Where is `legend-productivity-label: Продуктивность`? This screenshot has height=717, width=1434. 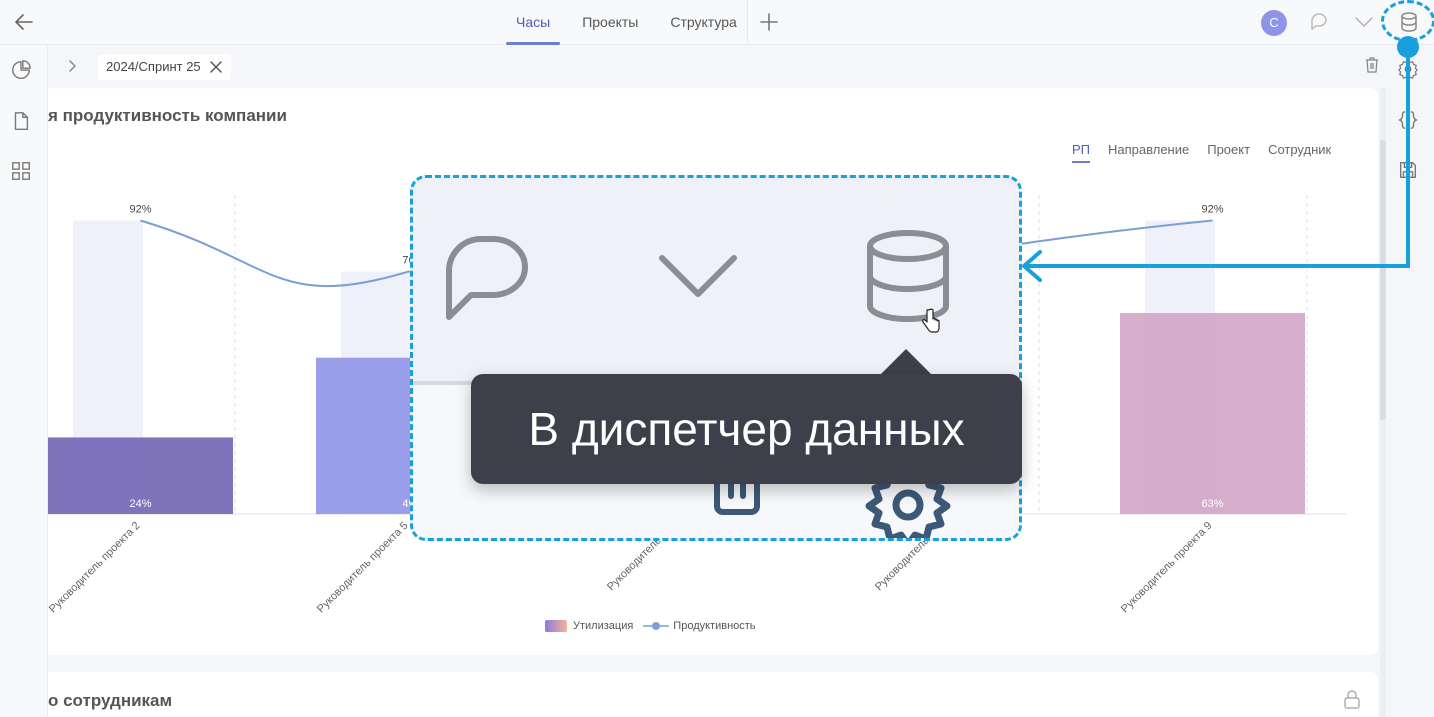
legend-productivity-label: Продуктивность is located at coordinates (714, 626).